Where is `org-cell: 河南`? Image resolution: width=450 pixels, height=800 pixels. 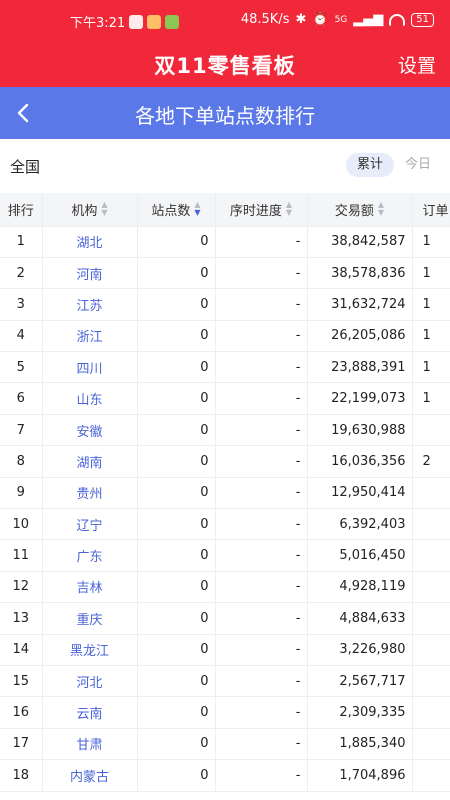 org-cell: 河南 is located at coordinates (90, 273).